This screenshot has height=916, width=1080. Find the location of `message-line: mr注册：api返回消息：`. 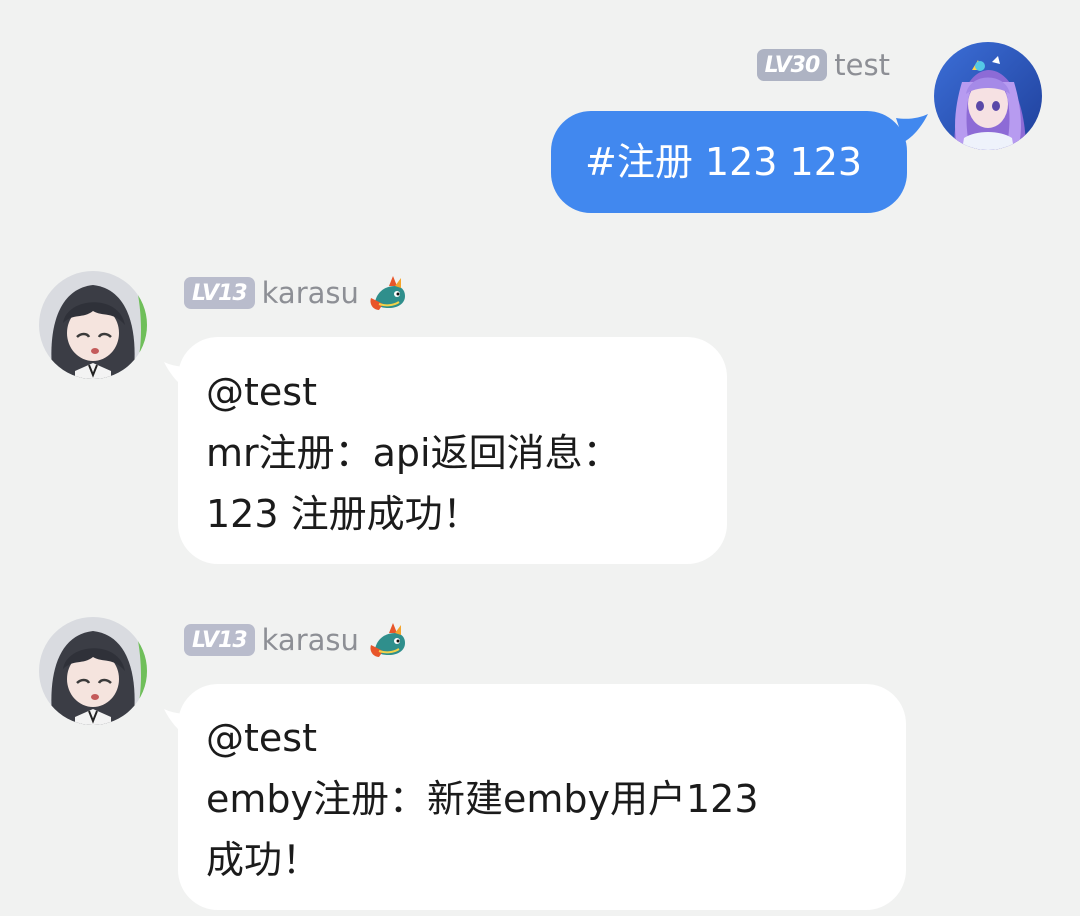

message-line: mr注册：api返回消息： is located at coordinates (413, 453).